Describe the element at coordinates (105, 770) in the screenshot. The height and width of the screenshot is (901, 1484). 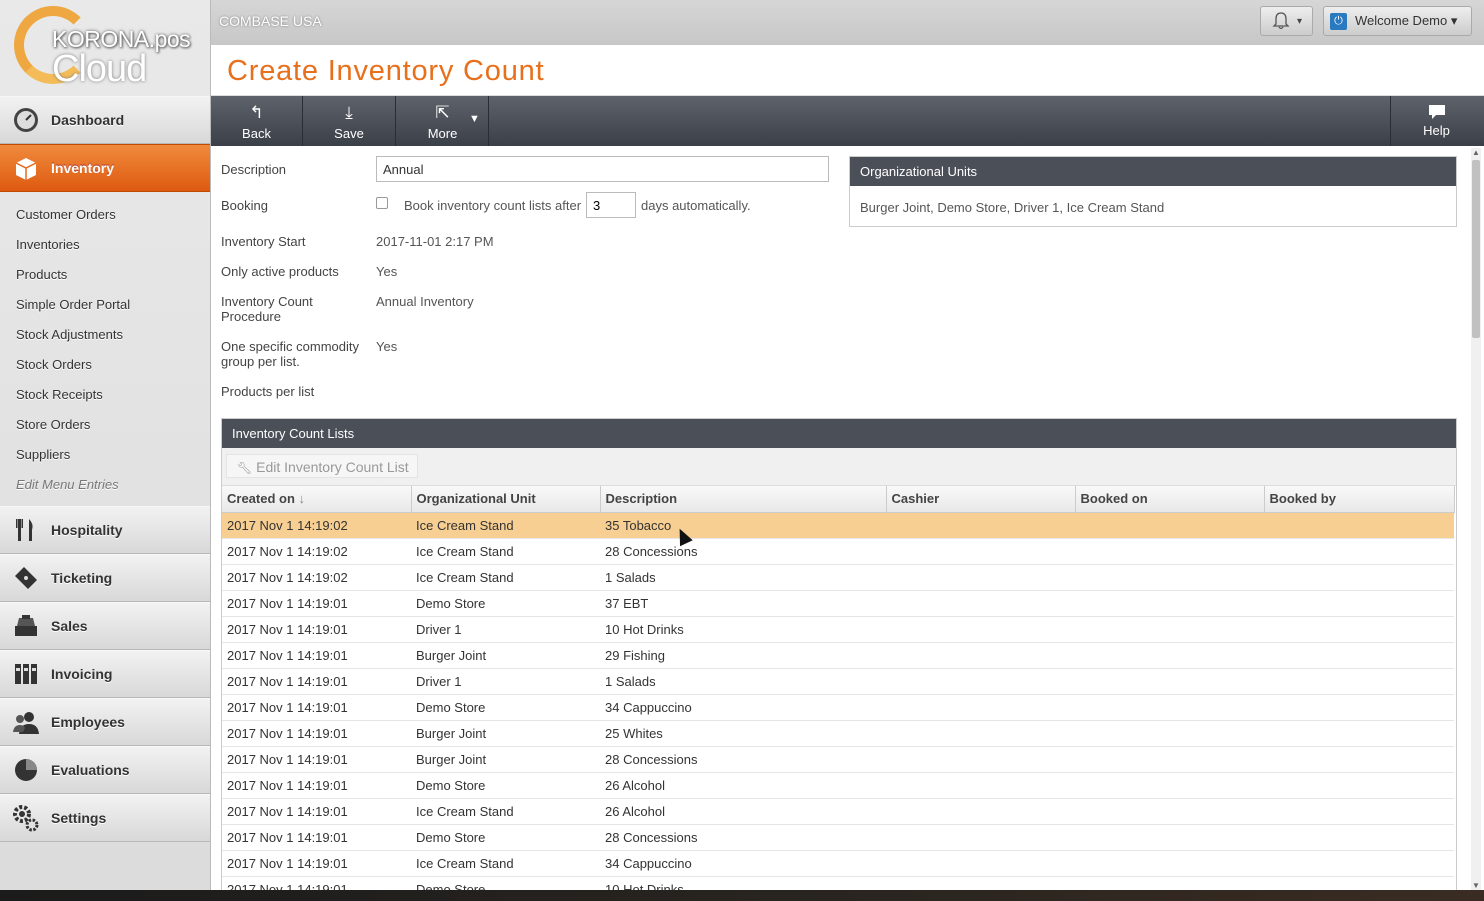
I see `nav-evaluations: Evaluations` at that location.